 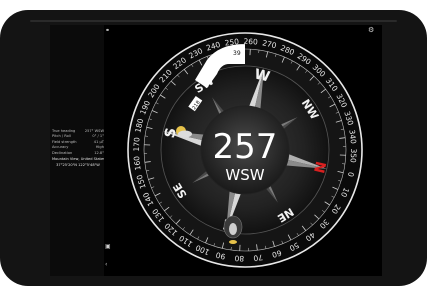 I want to click on gear-icon: ⚙, so click(x=371, y=30).